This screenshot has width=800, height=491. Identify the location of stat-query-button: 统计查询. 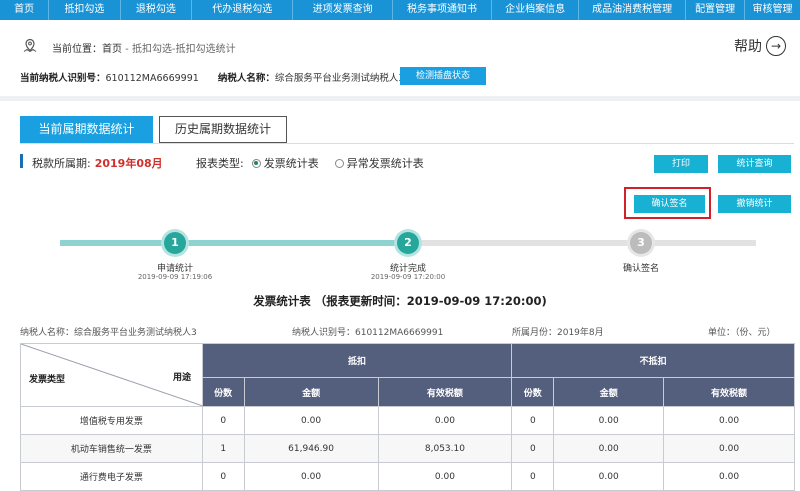
(754, 164).